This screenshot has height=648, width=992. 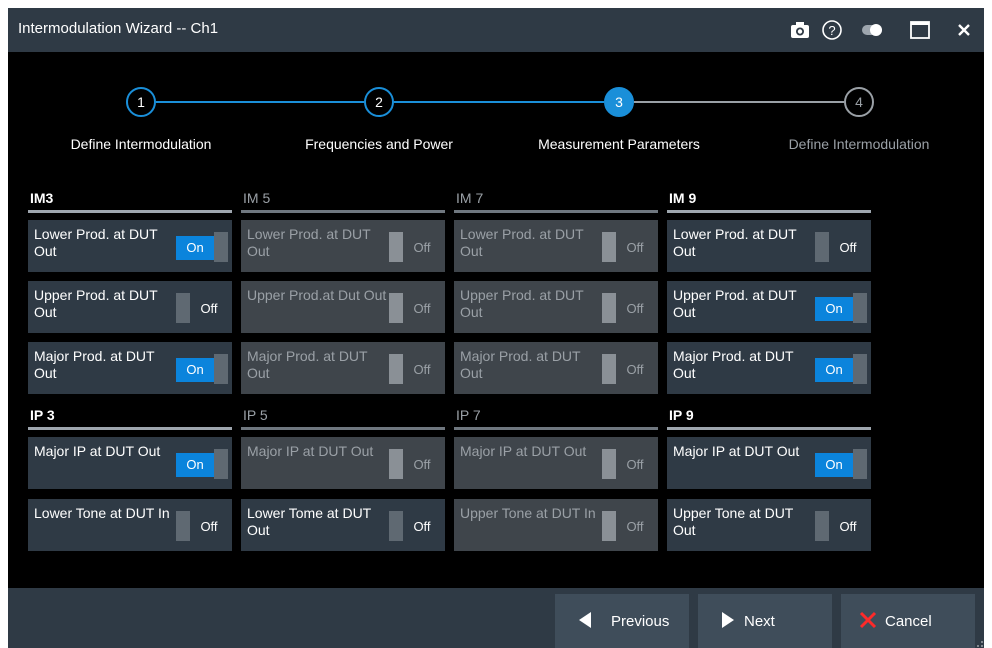 What do you see at coordinates (343, 200) in the screenshot?
I see `group-header-im5: IM 5` at bounding box center [343, 200].